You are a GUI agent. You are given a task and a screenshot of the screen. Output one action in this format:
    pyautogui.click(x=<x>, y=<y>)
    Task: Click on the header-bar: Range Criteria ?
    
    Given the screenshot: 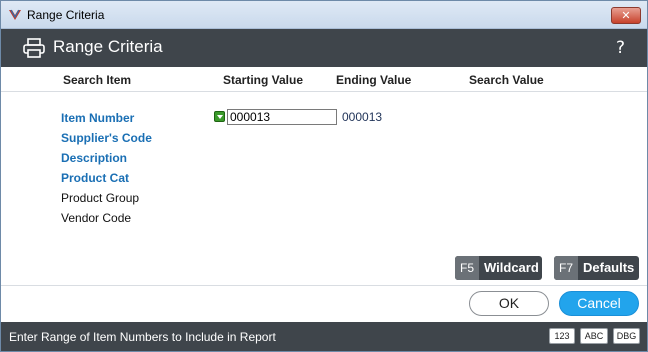 What is the action you would take?
    pyautogui.click(x=324, y=48)
    